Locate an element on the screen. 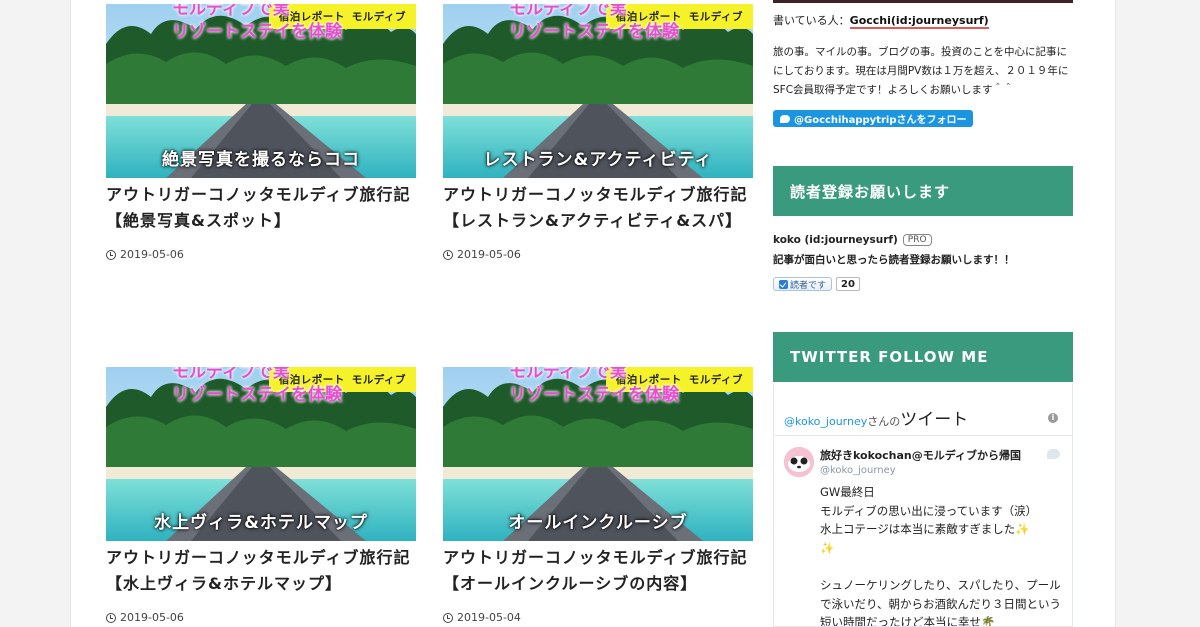  twitter-follow-button: @Gocchihappytripさんをフォロー is located at coordinates (873, 118).